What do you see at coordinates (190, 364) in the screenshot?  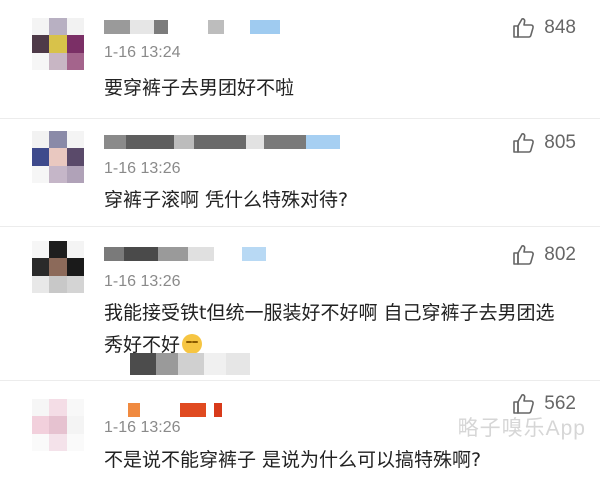 I see `mosaic-overlay` at bounding box center [190, 364].